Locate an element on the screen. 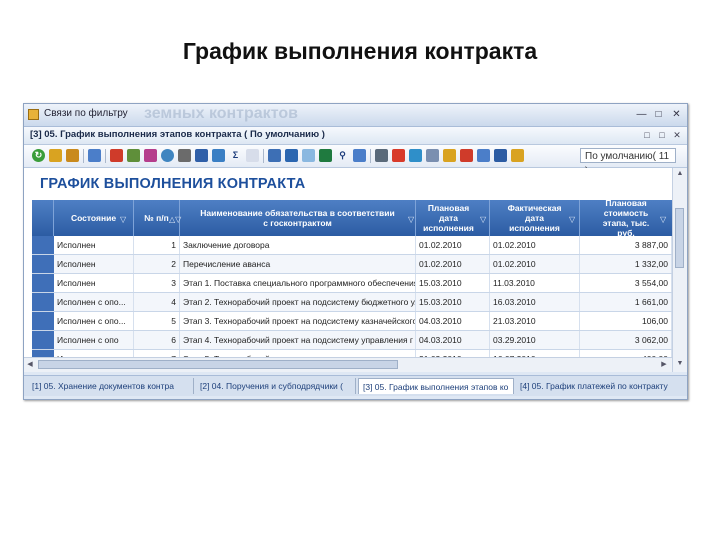 This screenshot has width=720, height=540. web-icon is located at coordinates (167, 155).